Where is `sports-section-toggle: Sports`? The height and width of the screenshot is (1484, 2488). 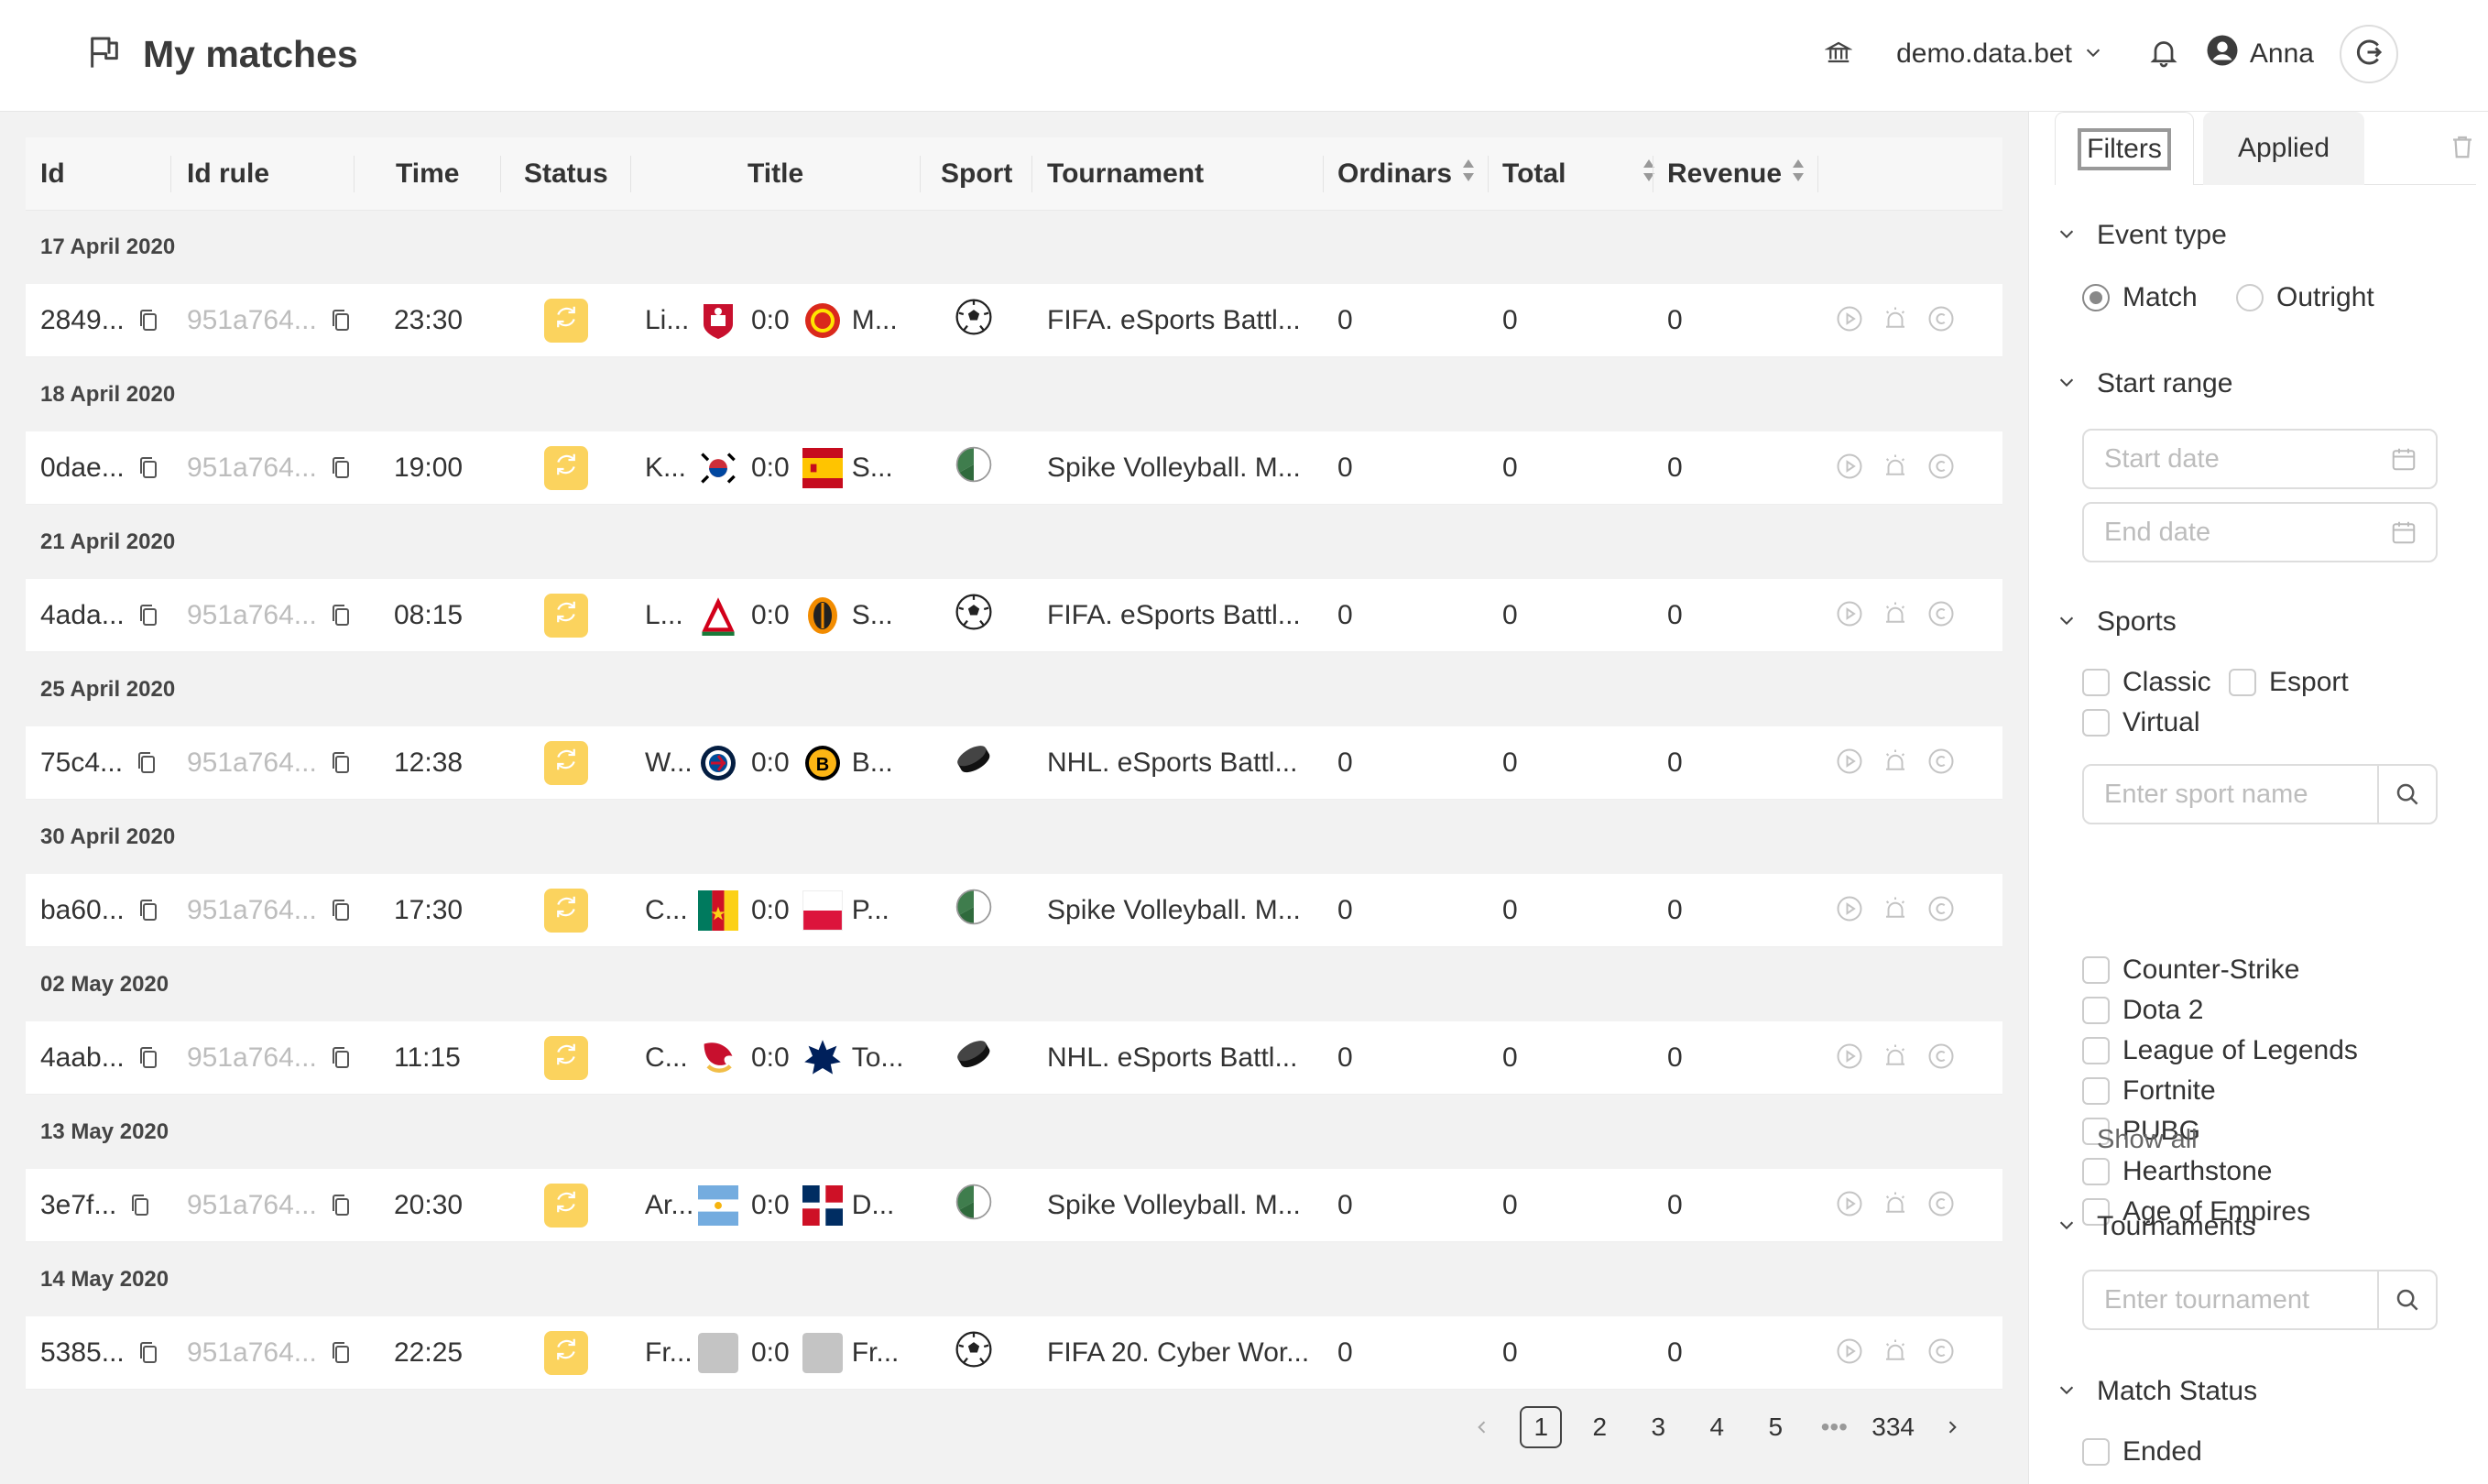 sports-section-toggle: Sports is located at coordinates (2117, 622).